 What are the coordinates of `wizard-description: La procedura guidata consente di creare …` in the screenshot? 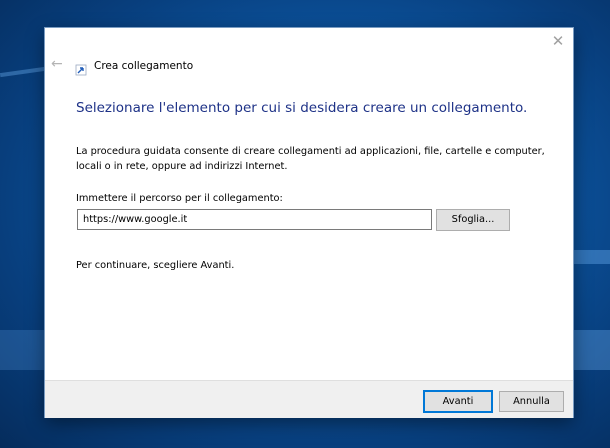 It's located at (310, 159).